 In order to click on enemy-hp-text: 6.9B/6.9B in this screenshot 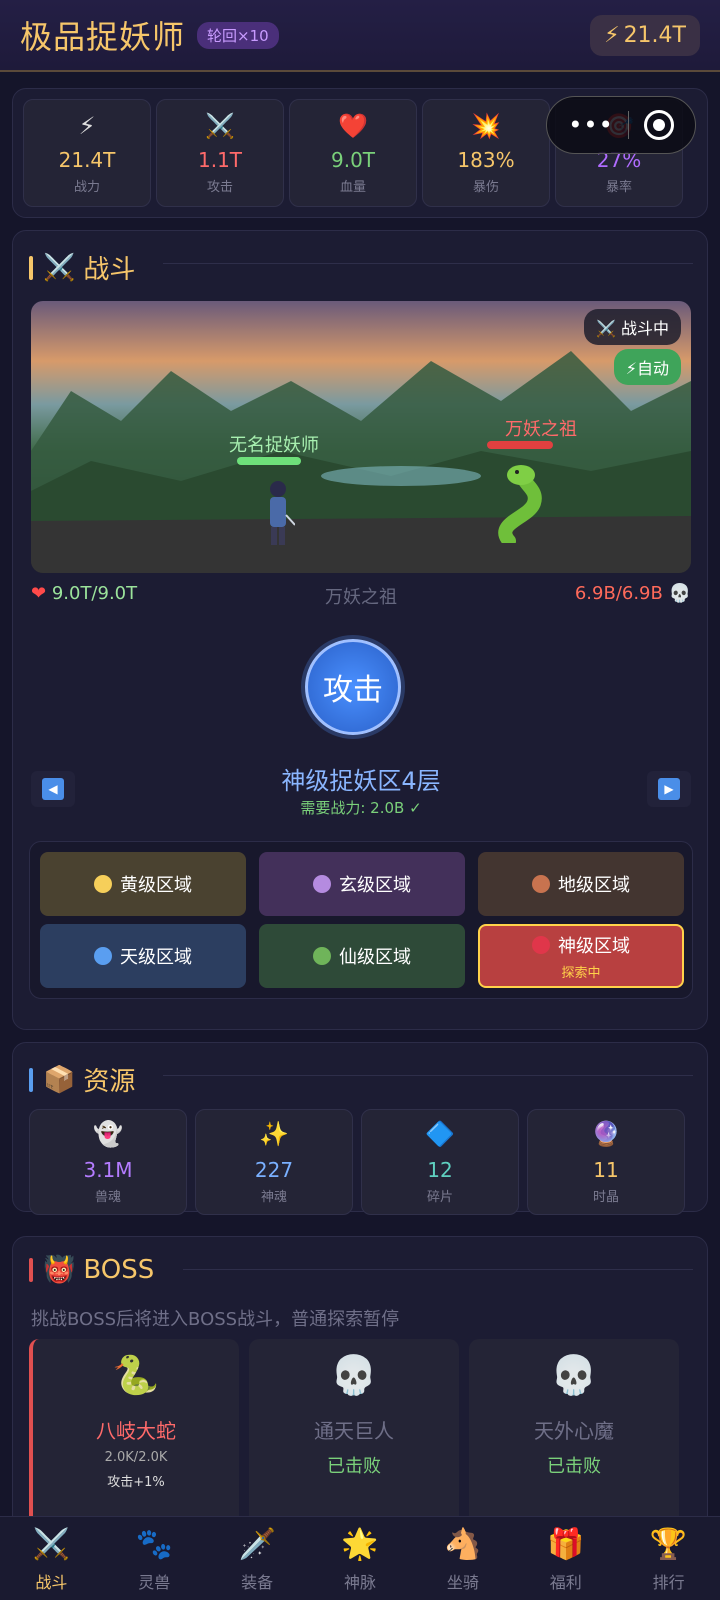, I will do `click(618, 593)`.